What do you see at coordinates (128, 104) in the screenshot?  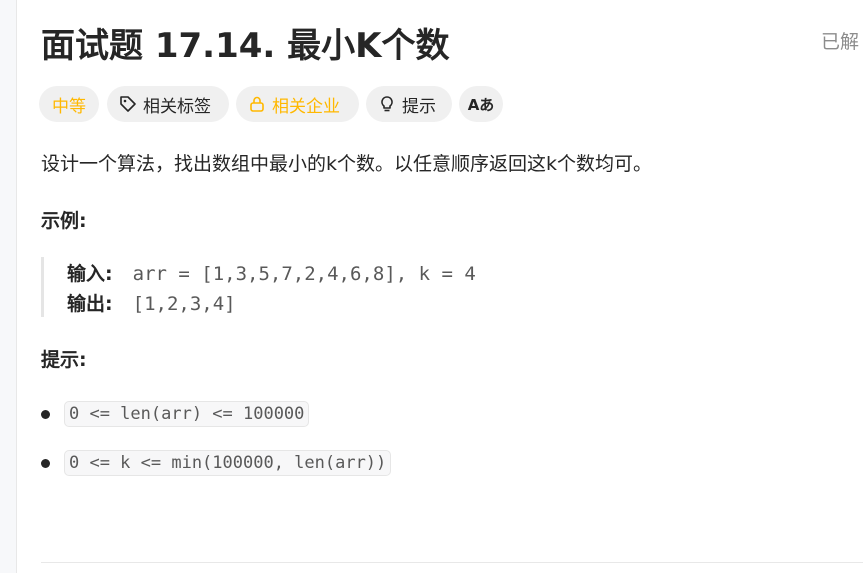 I see `tag-icon` at bounding box center [128, 104].